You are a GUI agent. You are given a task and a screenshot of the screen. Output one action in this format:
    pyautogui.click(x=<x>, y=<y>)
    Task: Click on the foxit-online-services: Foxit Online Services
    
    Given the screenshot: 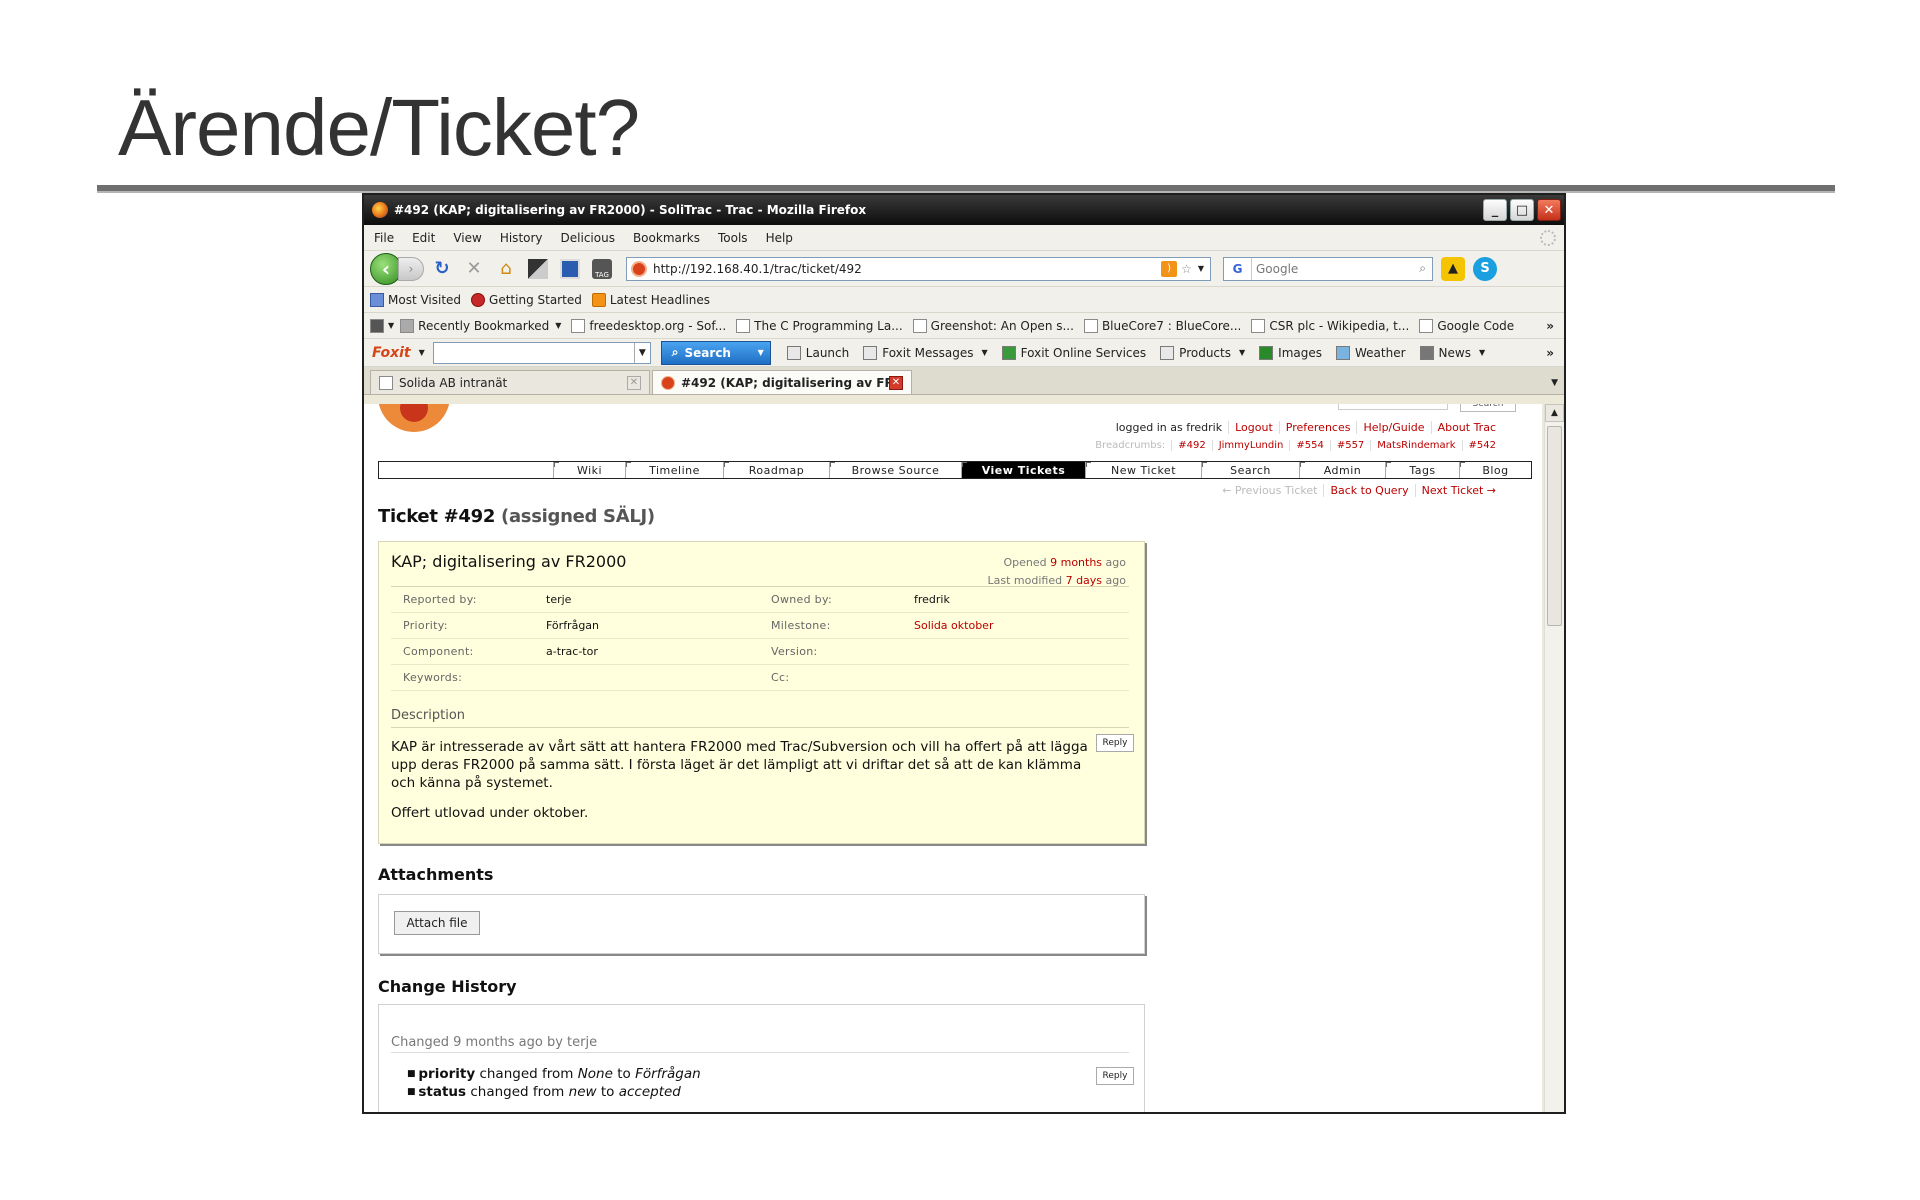 What is the action you would take?
    pyautogui.click(x=1073, y=352)
    